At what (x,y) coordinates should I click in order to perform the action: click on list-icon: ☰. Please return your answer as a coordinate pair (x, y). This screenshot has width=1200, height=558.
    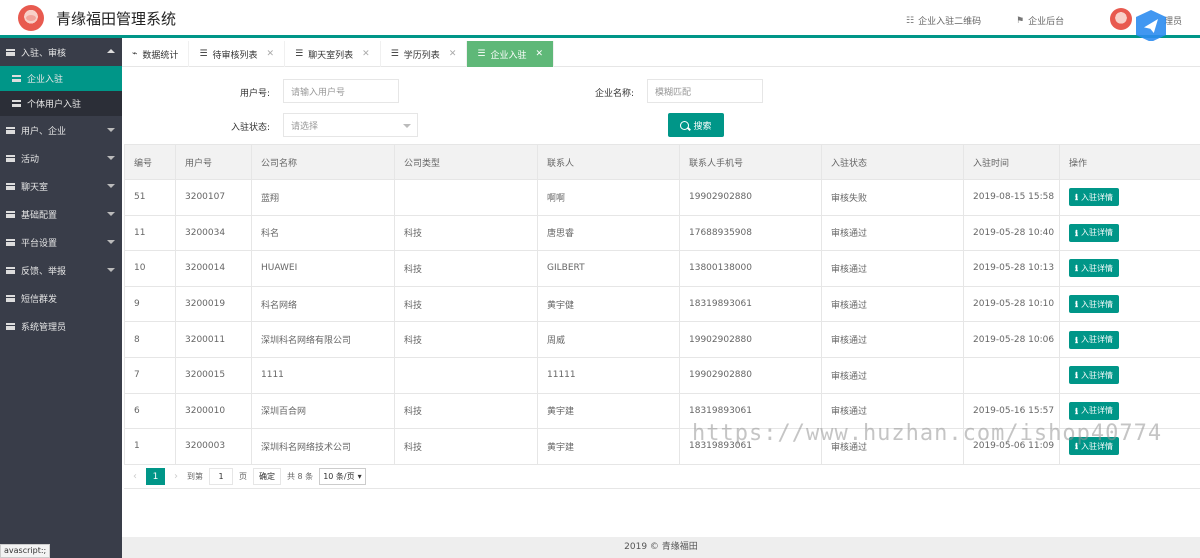
    Looking at the image, I should click on (481, 54).